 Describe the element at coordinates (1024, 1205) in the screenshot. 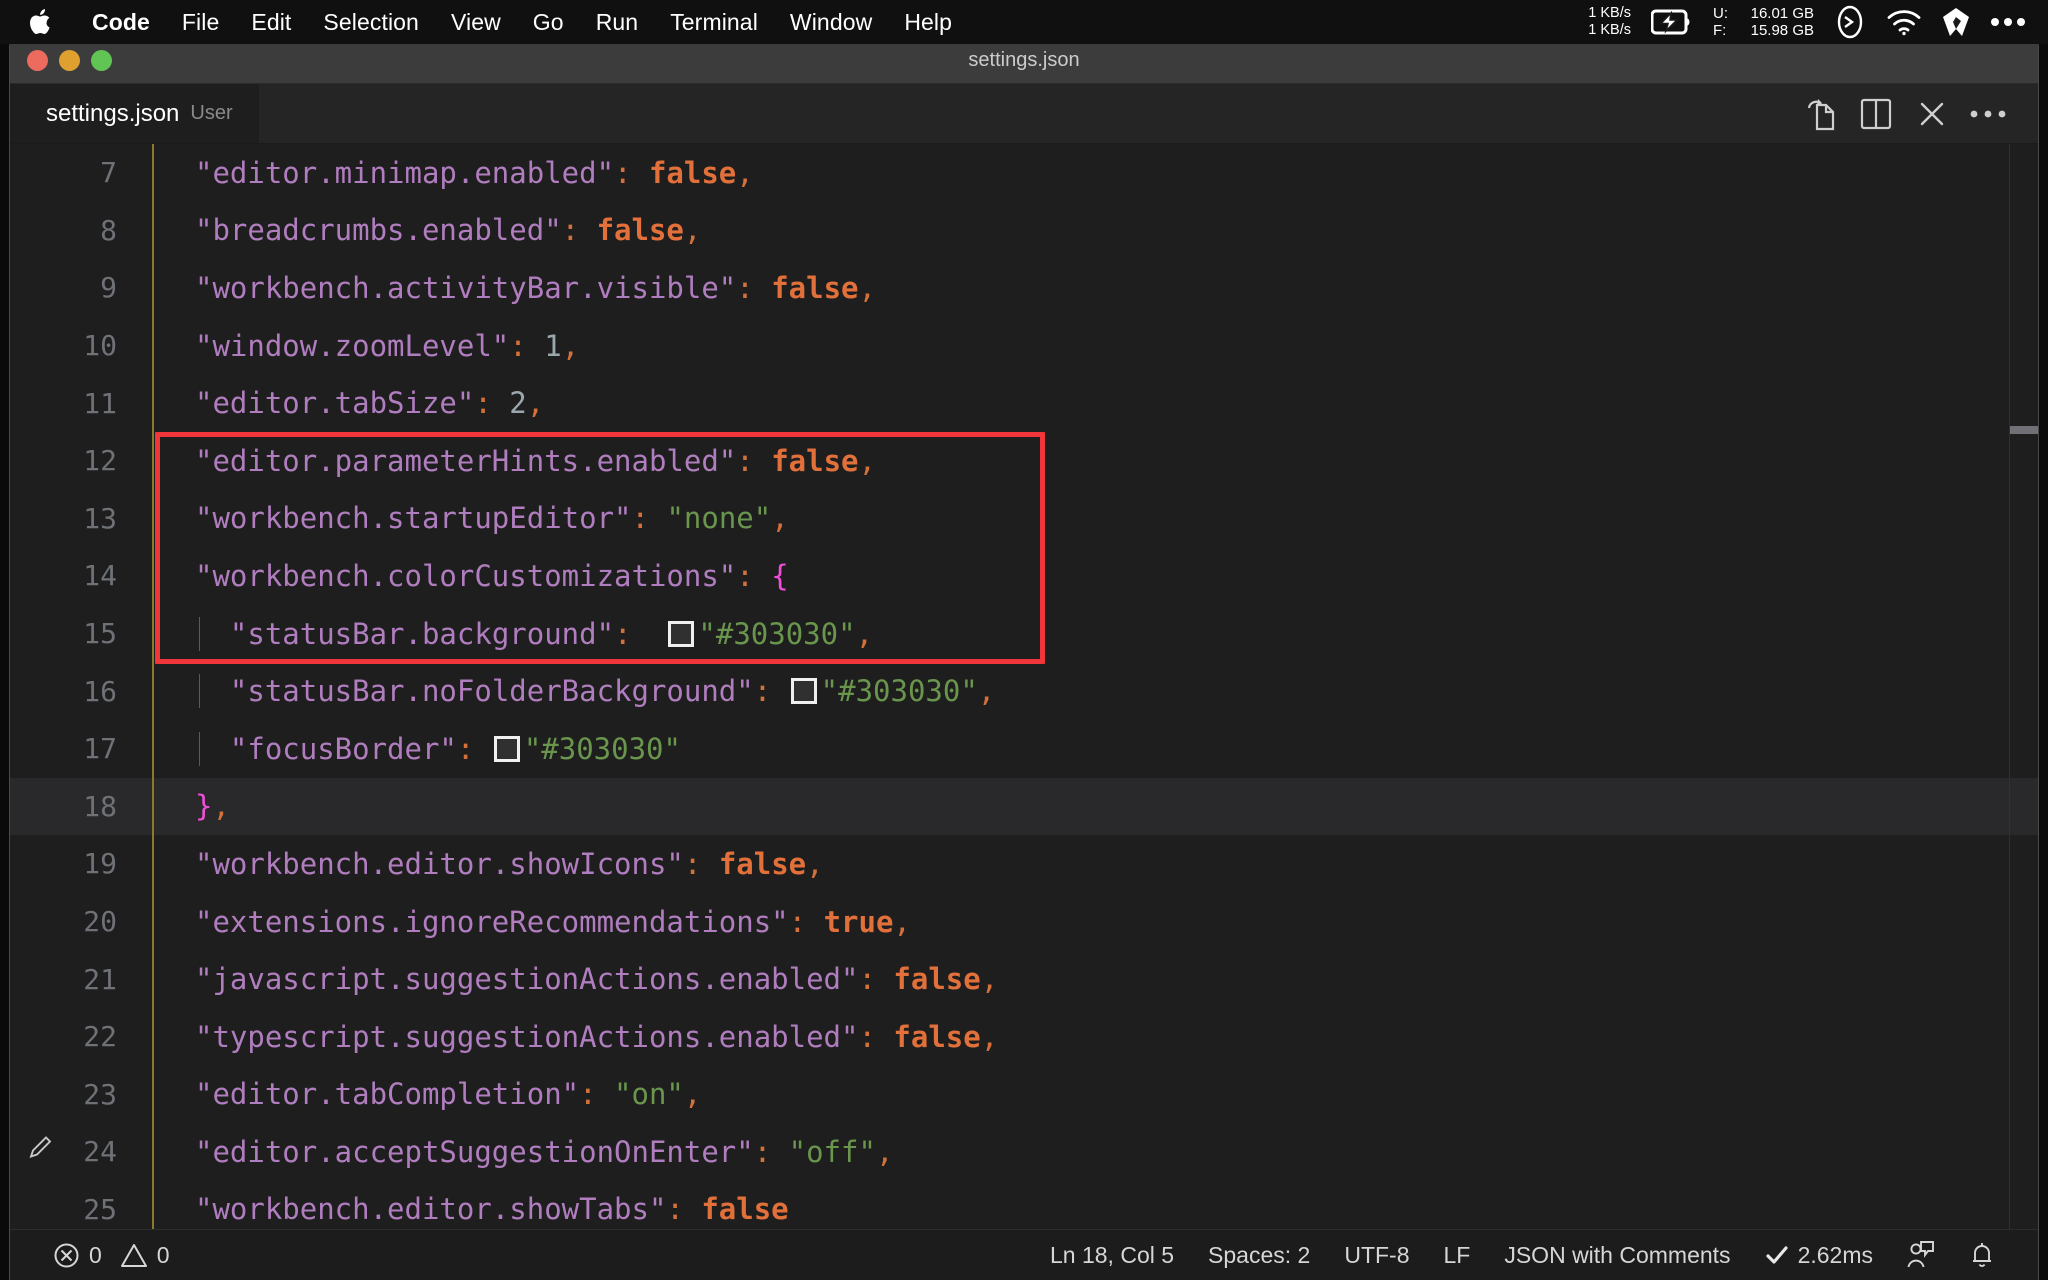

I see `code-line: 25 "workbench.editor.showTabs": false` at that location.